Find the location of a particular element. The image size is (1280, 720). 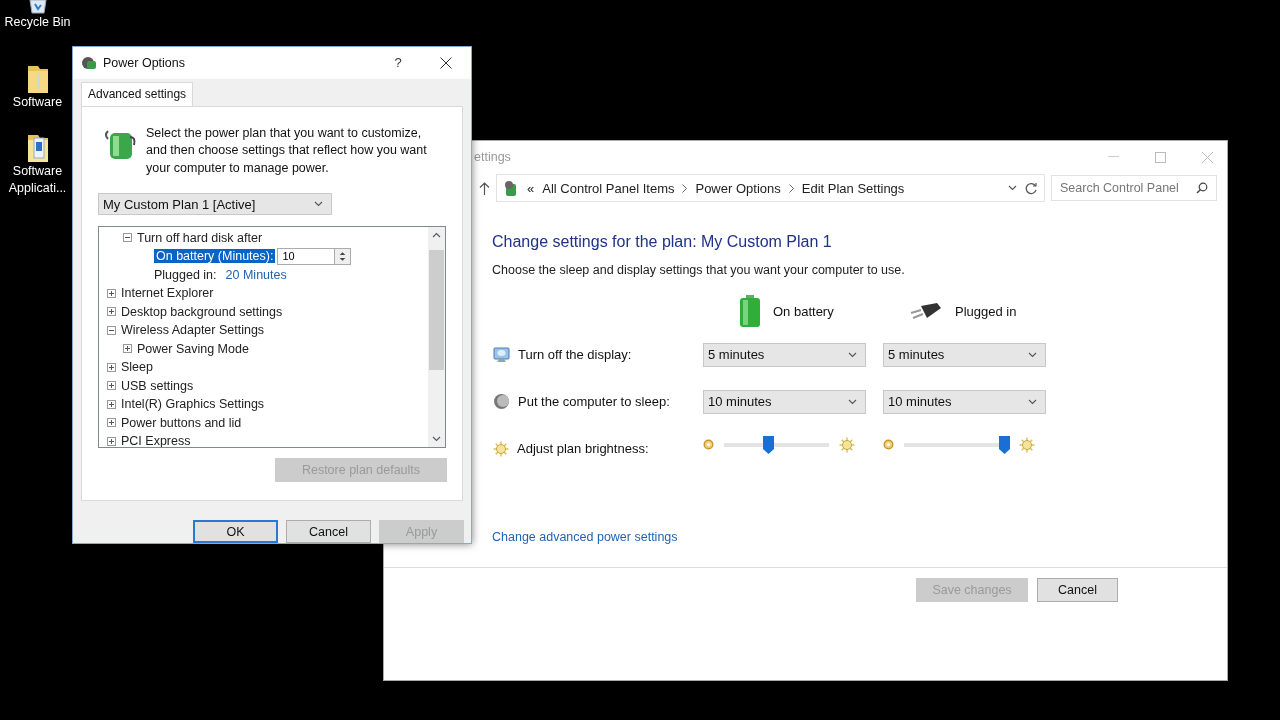

tree-item: USB settings is located at coordinates (157, 385).